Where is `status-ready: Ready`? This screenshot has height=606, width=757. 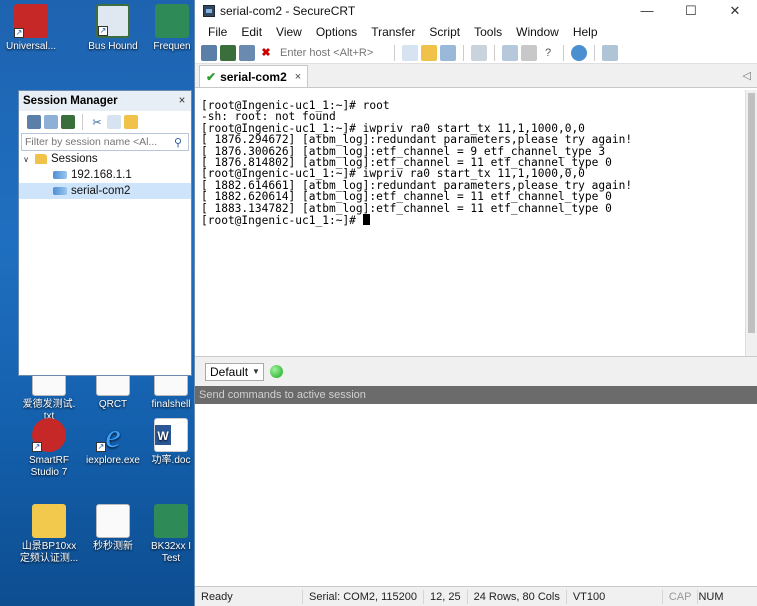
status-ready: Ready is located at coordinates (249, 596).